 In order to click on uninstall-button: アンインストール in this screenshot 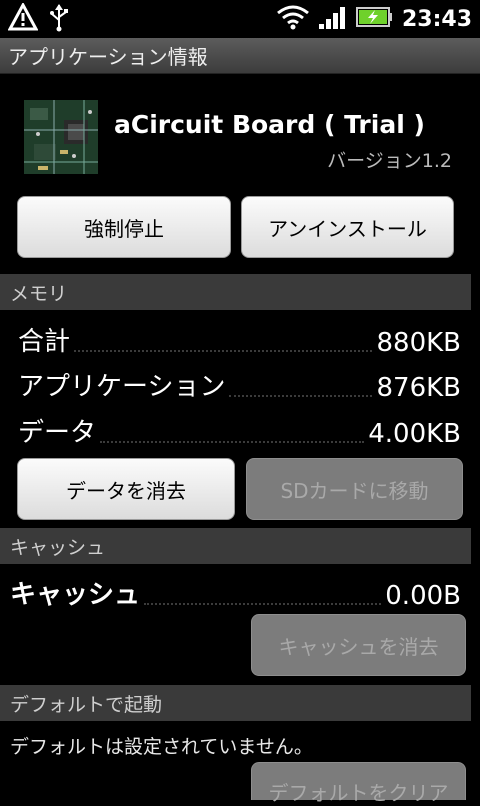, I will do `click(347, 227)`.